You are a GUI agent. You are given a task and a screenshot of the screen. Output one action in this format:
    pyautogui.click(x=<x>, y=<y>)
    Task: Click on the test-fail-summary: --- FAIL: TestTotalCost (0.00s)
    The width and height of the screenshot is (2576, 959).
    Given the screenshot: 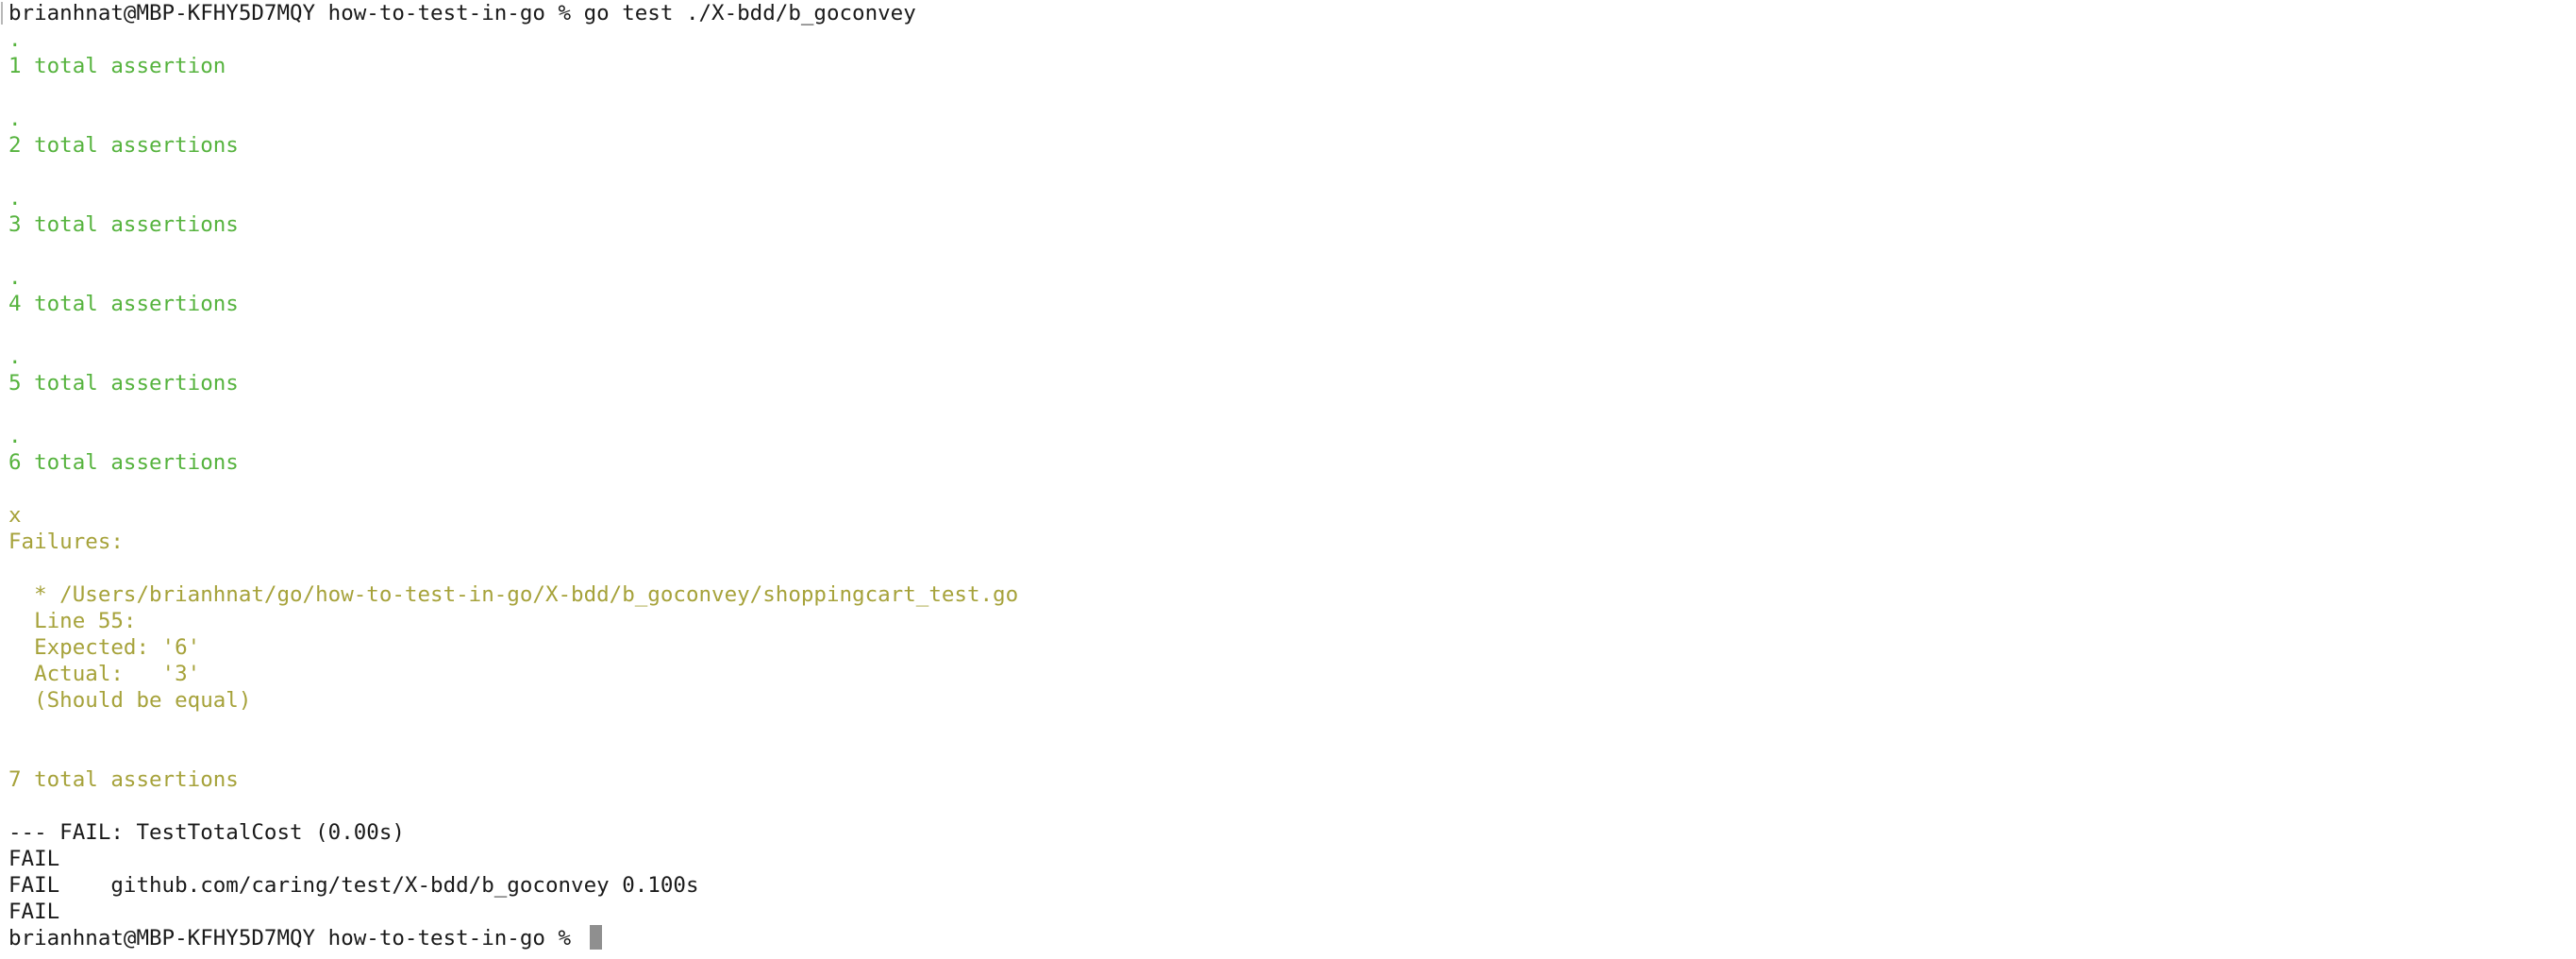 What is the action you would take?
    pyautogui.click(x=206, y=832)
    